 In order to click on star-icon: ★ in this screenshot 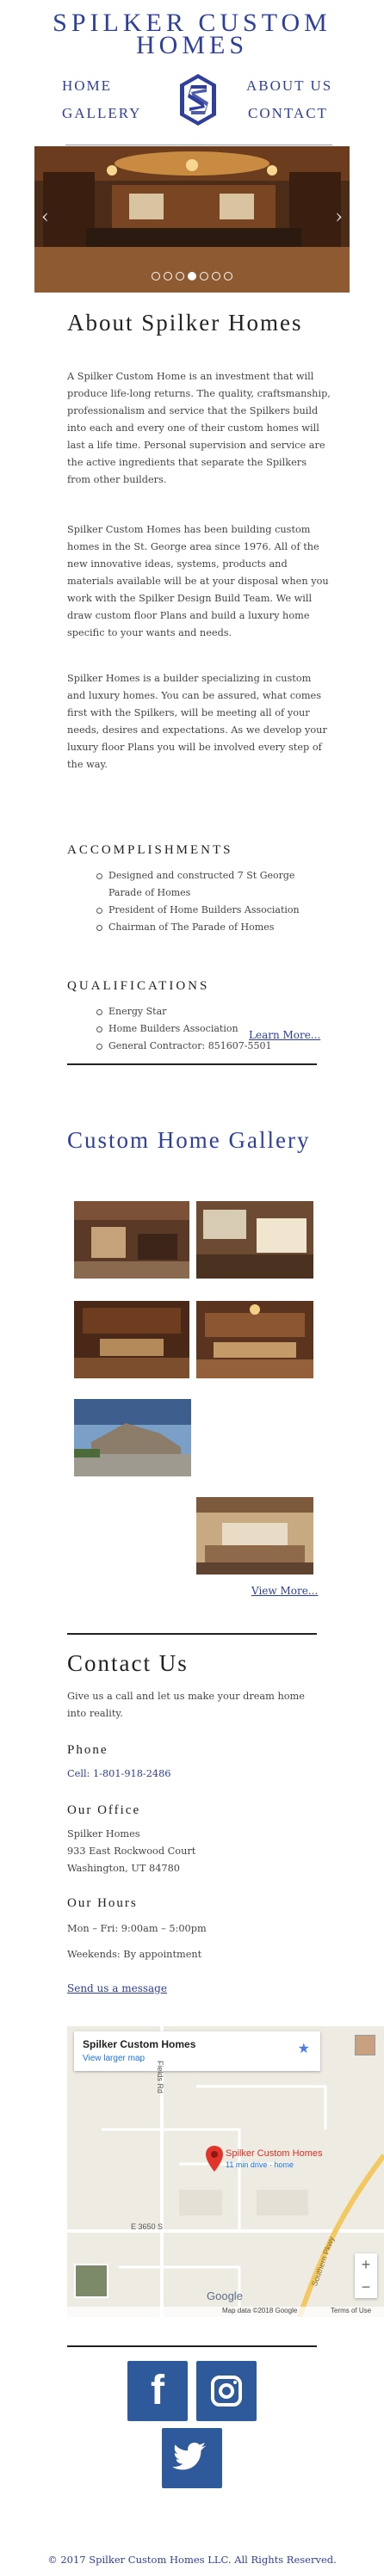, I will do `click(304, 2048)`.